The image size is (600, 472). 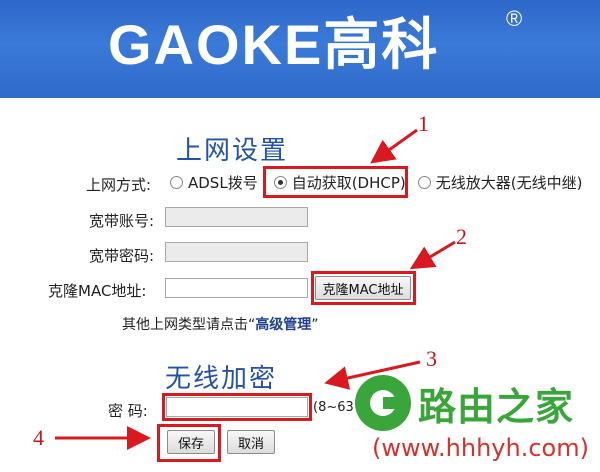 What do you see at coordinates (496, 407) in the screenshot?
I see `watermark-name: 路由之家` at bounding box center [496, 407].